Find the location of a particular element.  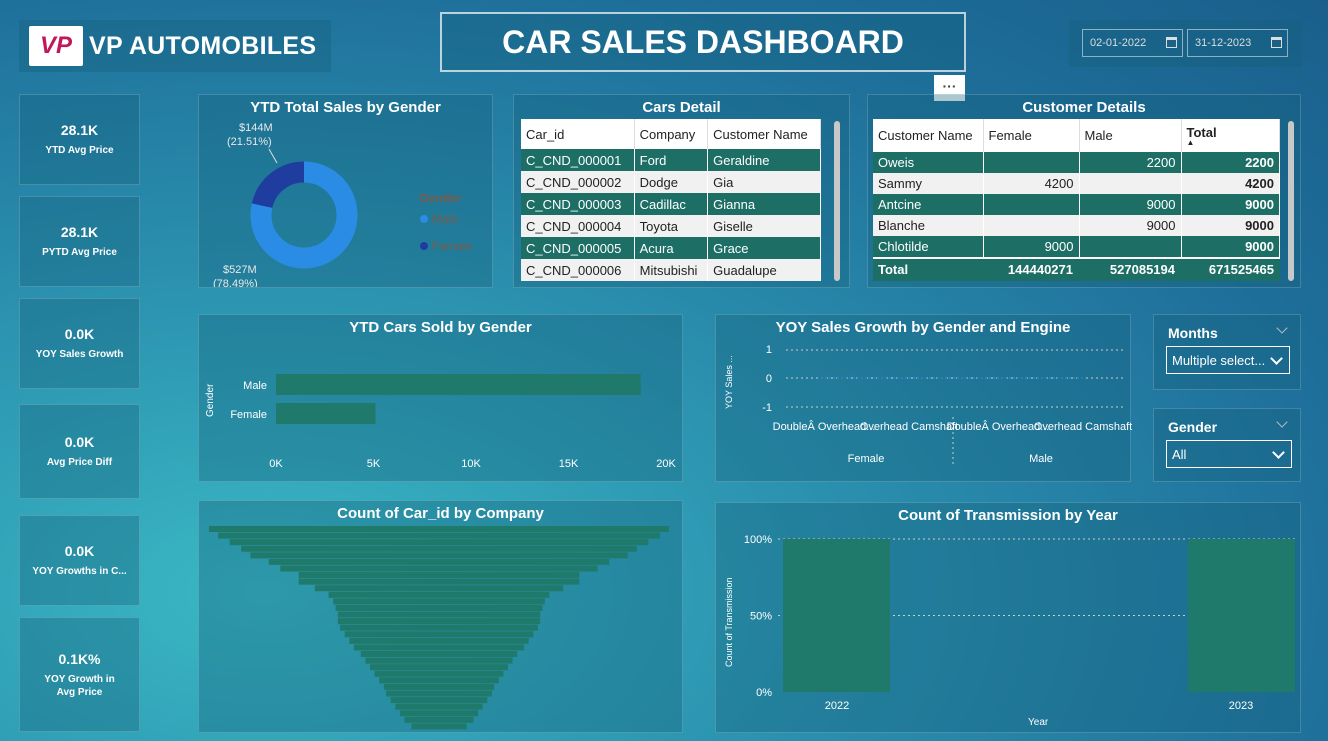

legend-male-label: Male is located at coordinates (445, 219).